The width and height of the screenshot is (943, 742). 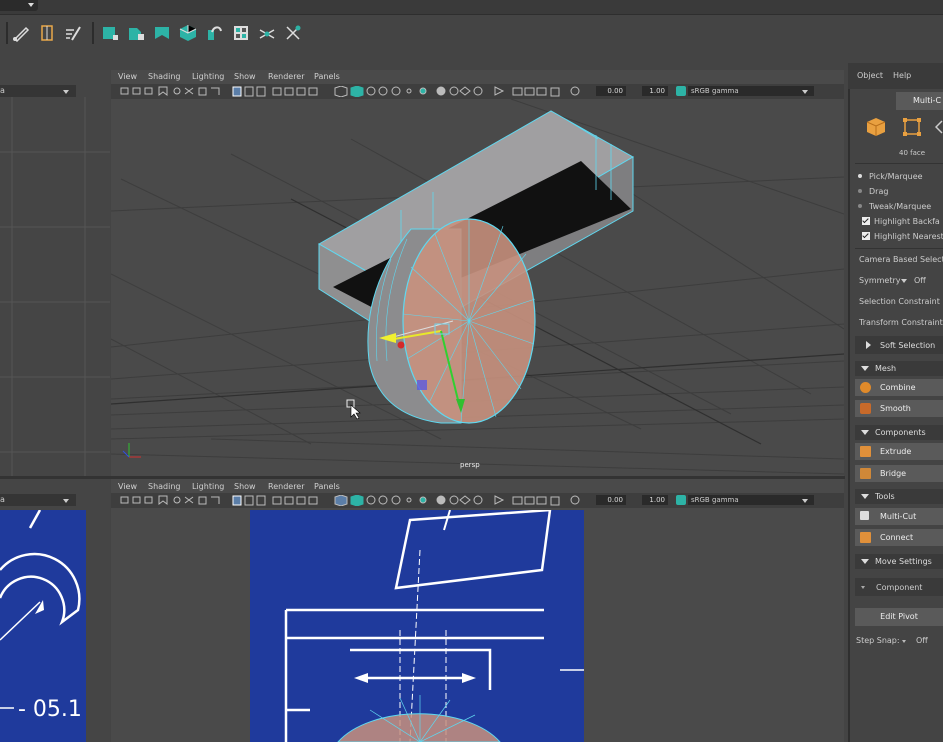 What do you see at coordinates (901, 259) in the screenshot?
I see `camera-based-selection-toggle: Camera Based Selectio` at bounding box center [901, 259].